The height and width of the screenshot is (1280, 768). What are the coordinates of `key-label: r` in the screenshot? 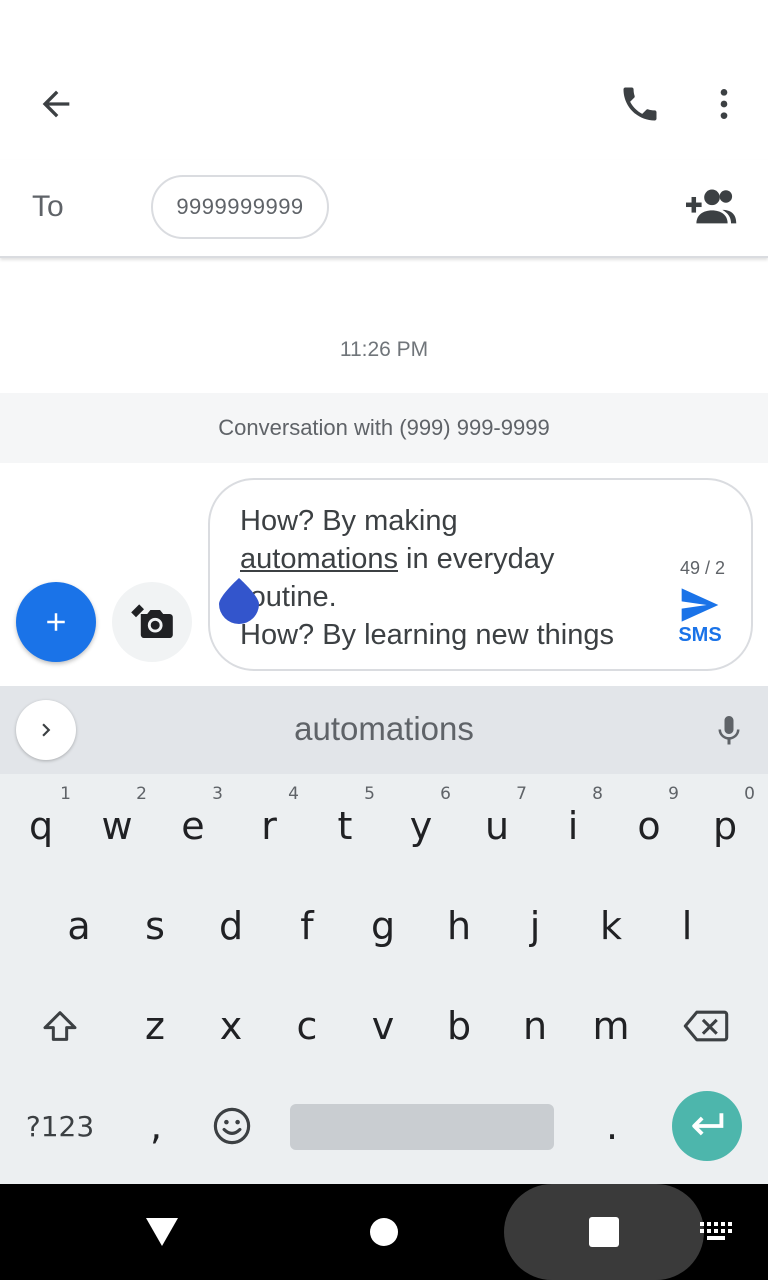 It's located at (269, 826).